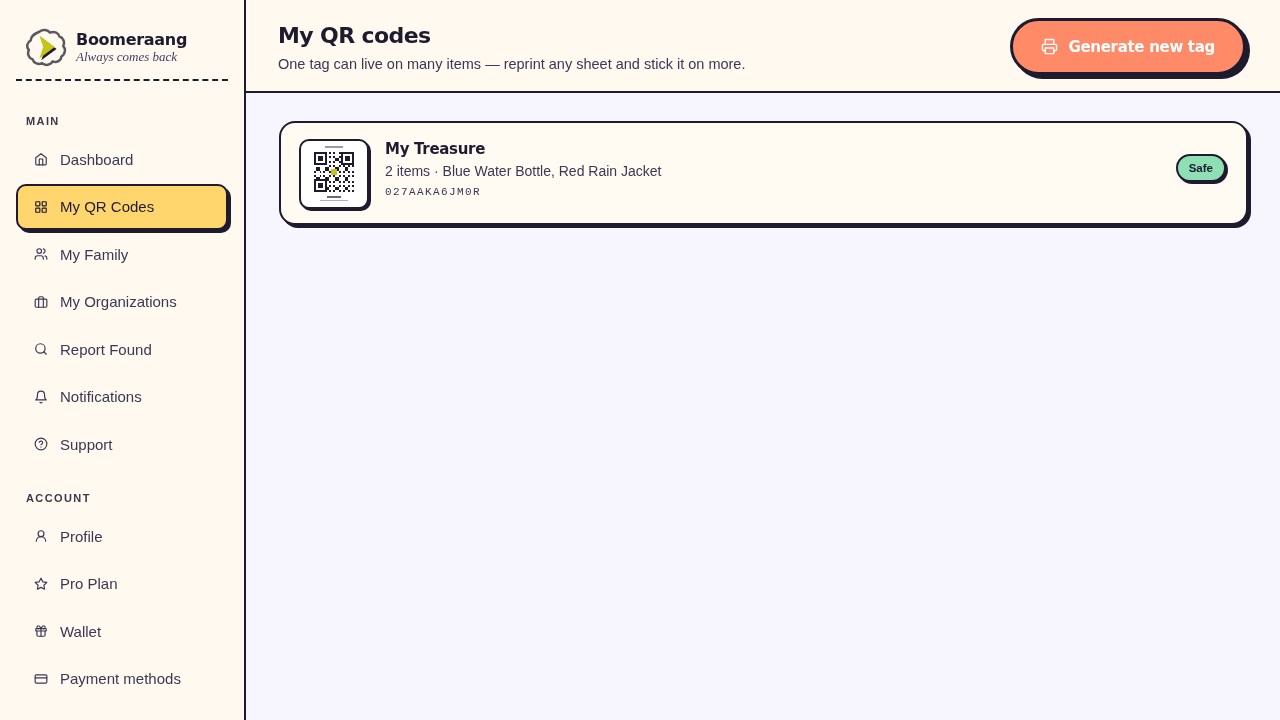 The height and width of the screenshot is (720, 1280). I want to click on search-icon, so click(41, 349).